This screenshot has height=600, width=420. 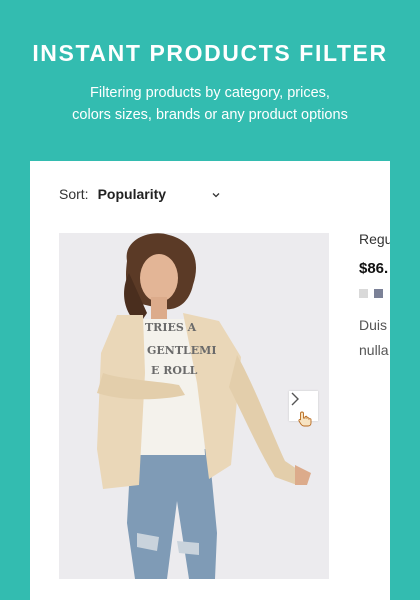 I want to click on color-swatch-slate, so click(x=378, y=293).